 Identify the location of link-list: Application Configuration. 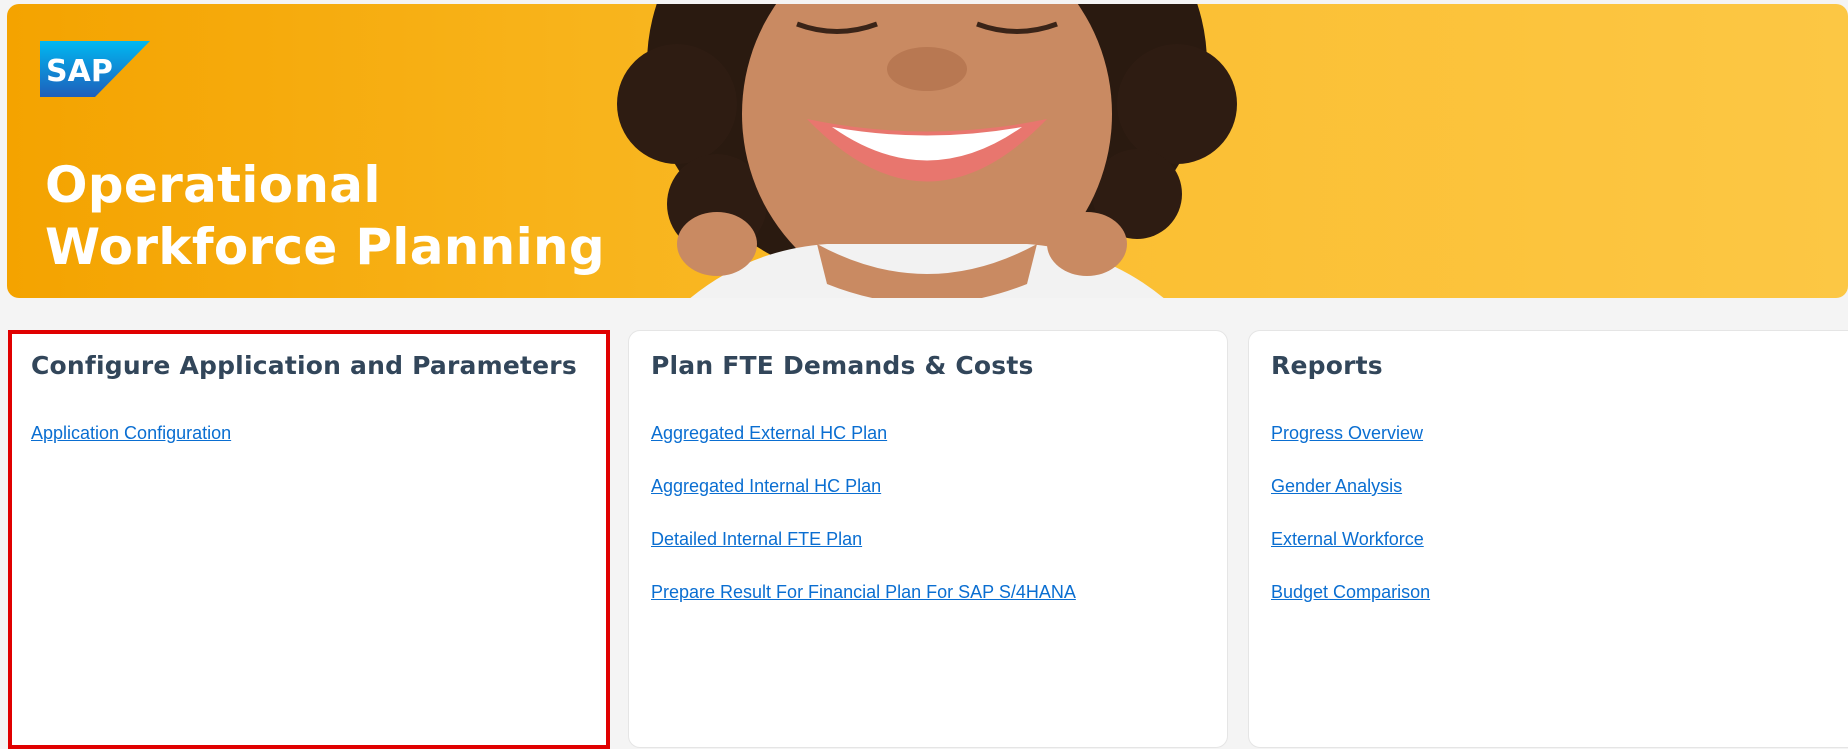
(131, 449).